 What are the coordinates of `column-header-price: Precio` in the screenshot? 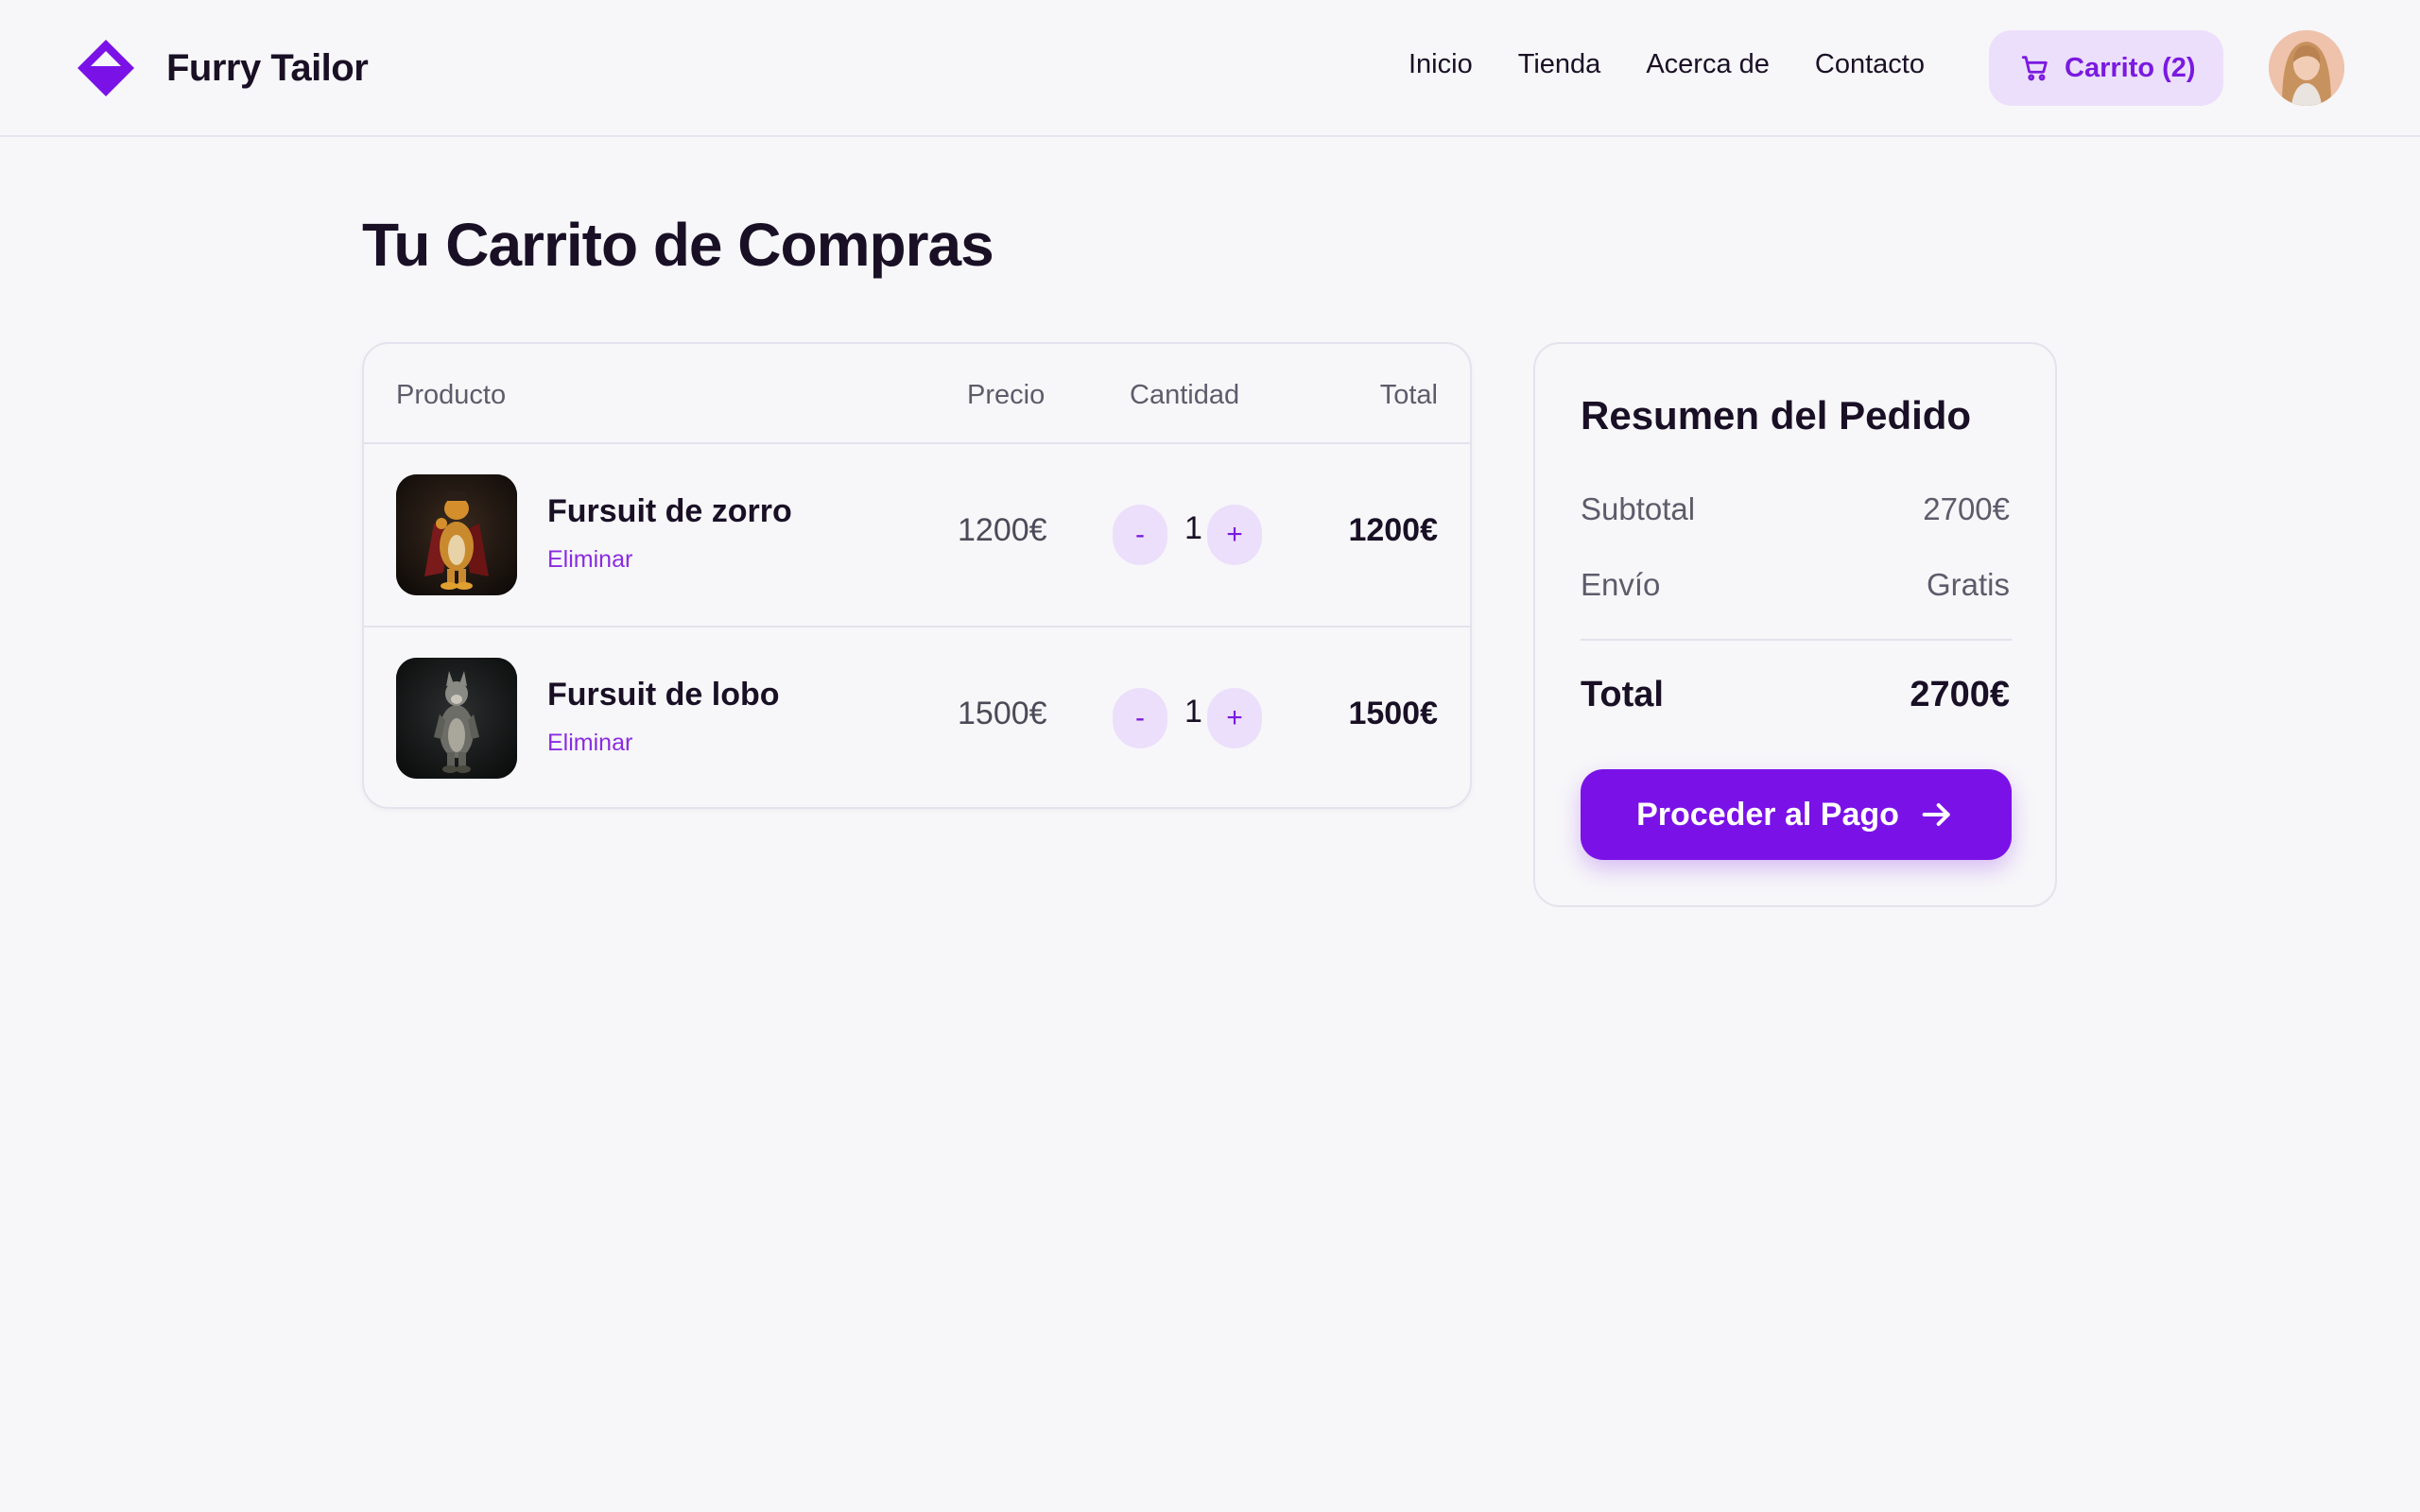 It's located at (1006, 395).